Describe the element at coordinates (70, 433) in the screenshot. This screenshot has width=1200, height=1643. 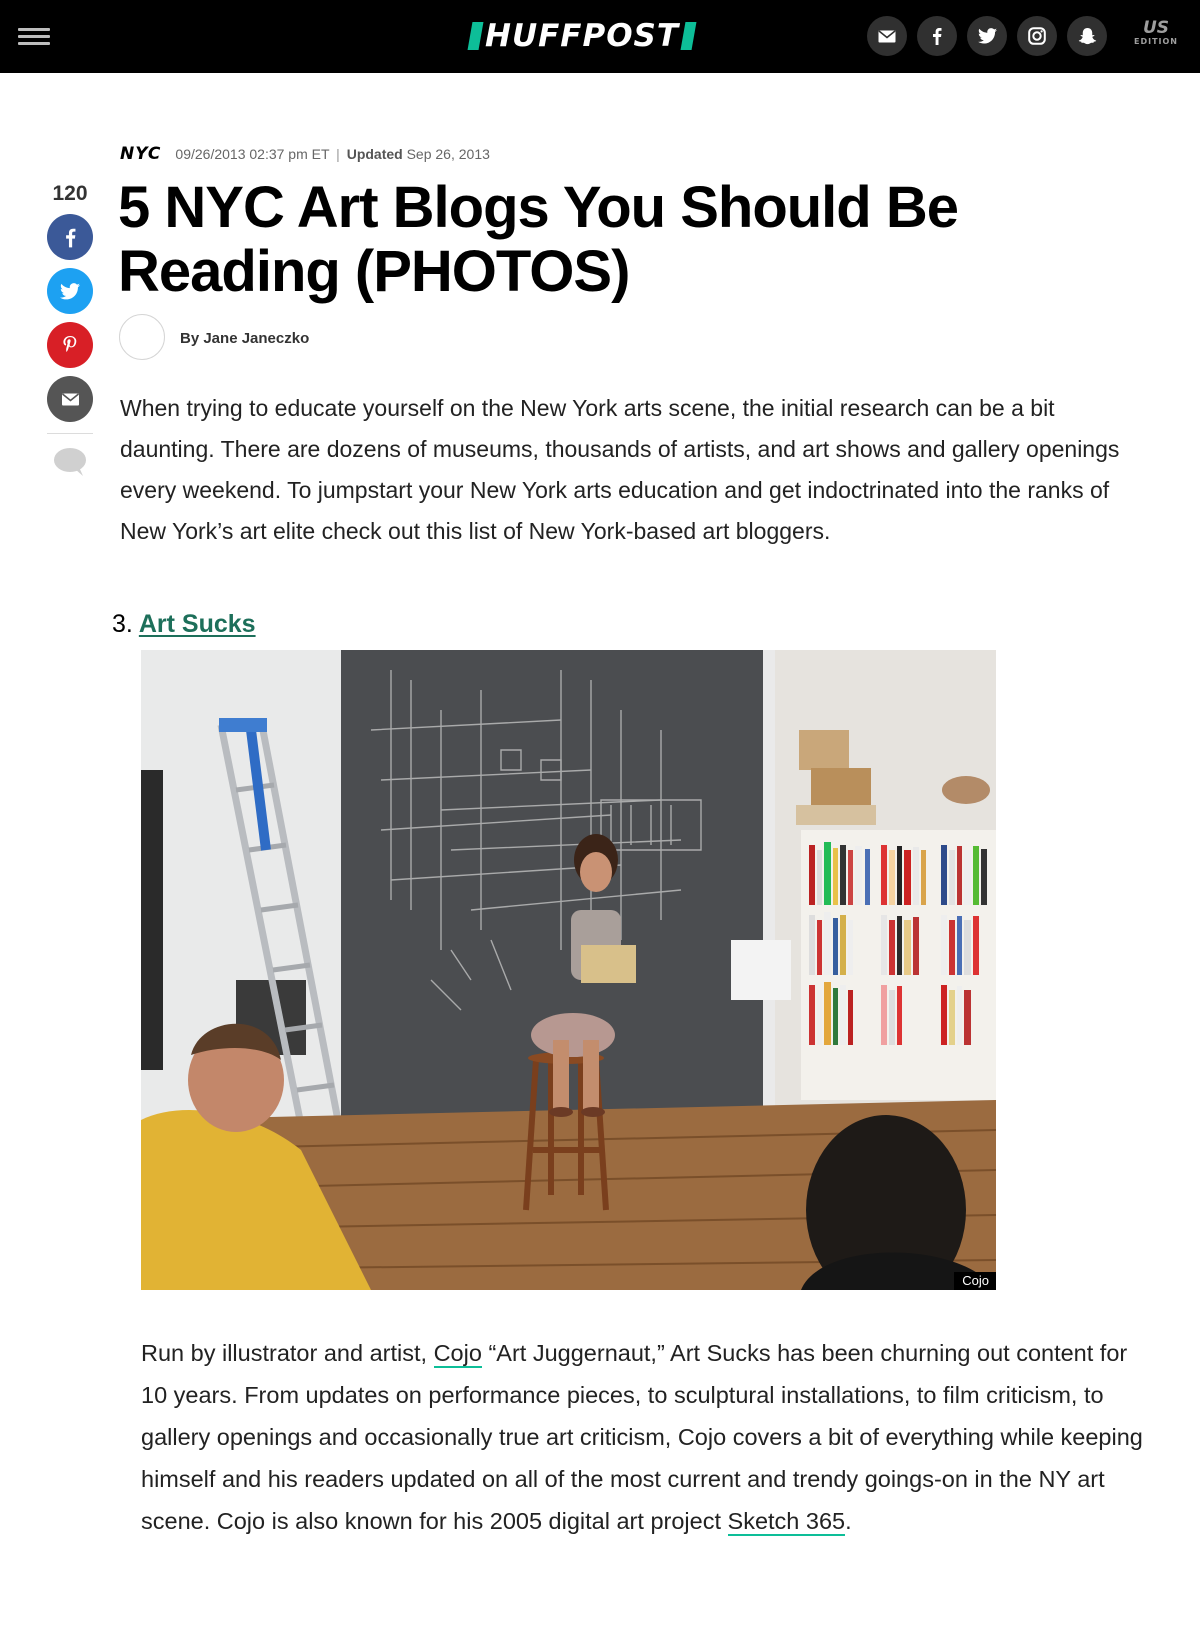
I see `share-rail-divider` at that location.